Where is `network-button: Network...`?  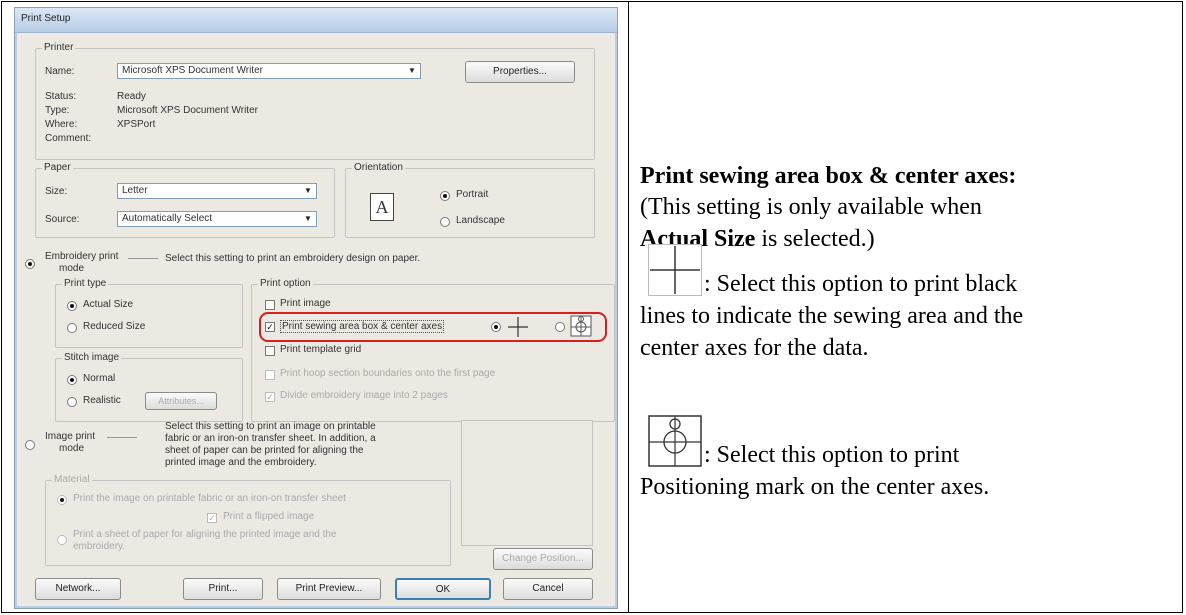 network-button: Network... is located at coordinates (78, 589).